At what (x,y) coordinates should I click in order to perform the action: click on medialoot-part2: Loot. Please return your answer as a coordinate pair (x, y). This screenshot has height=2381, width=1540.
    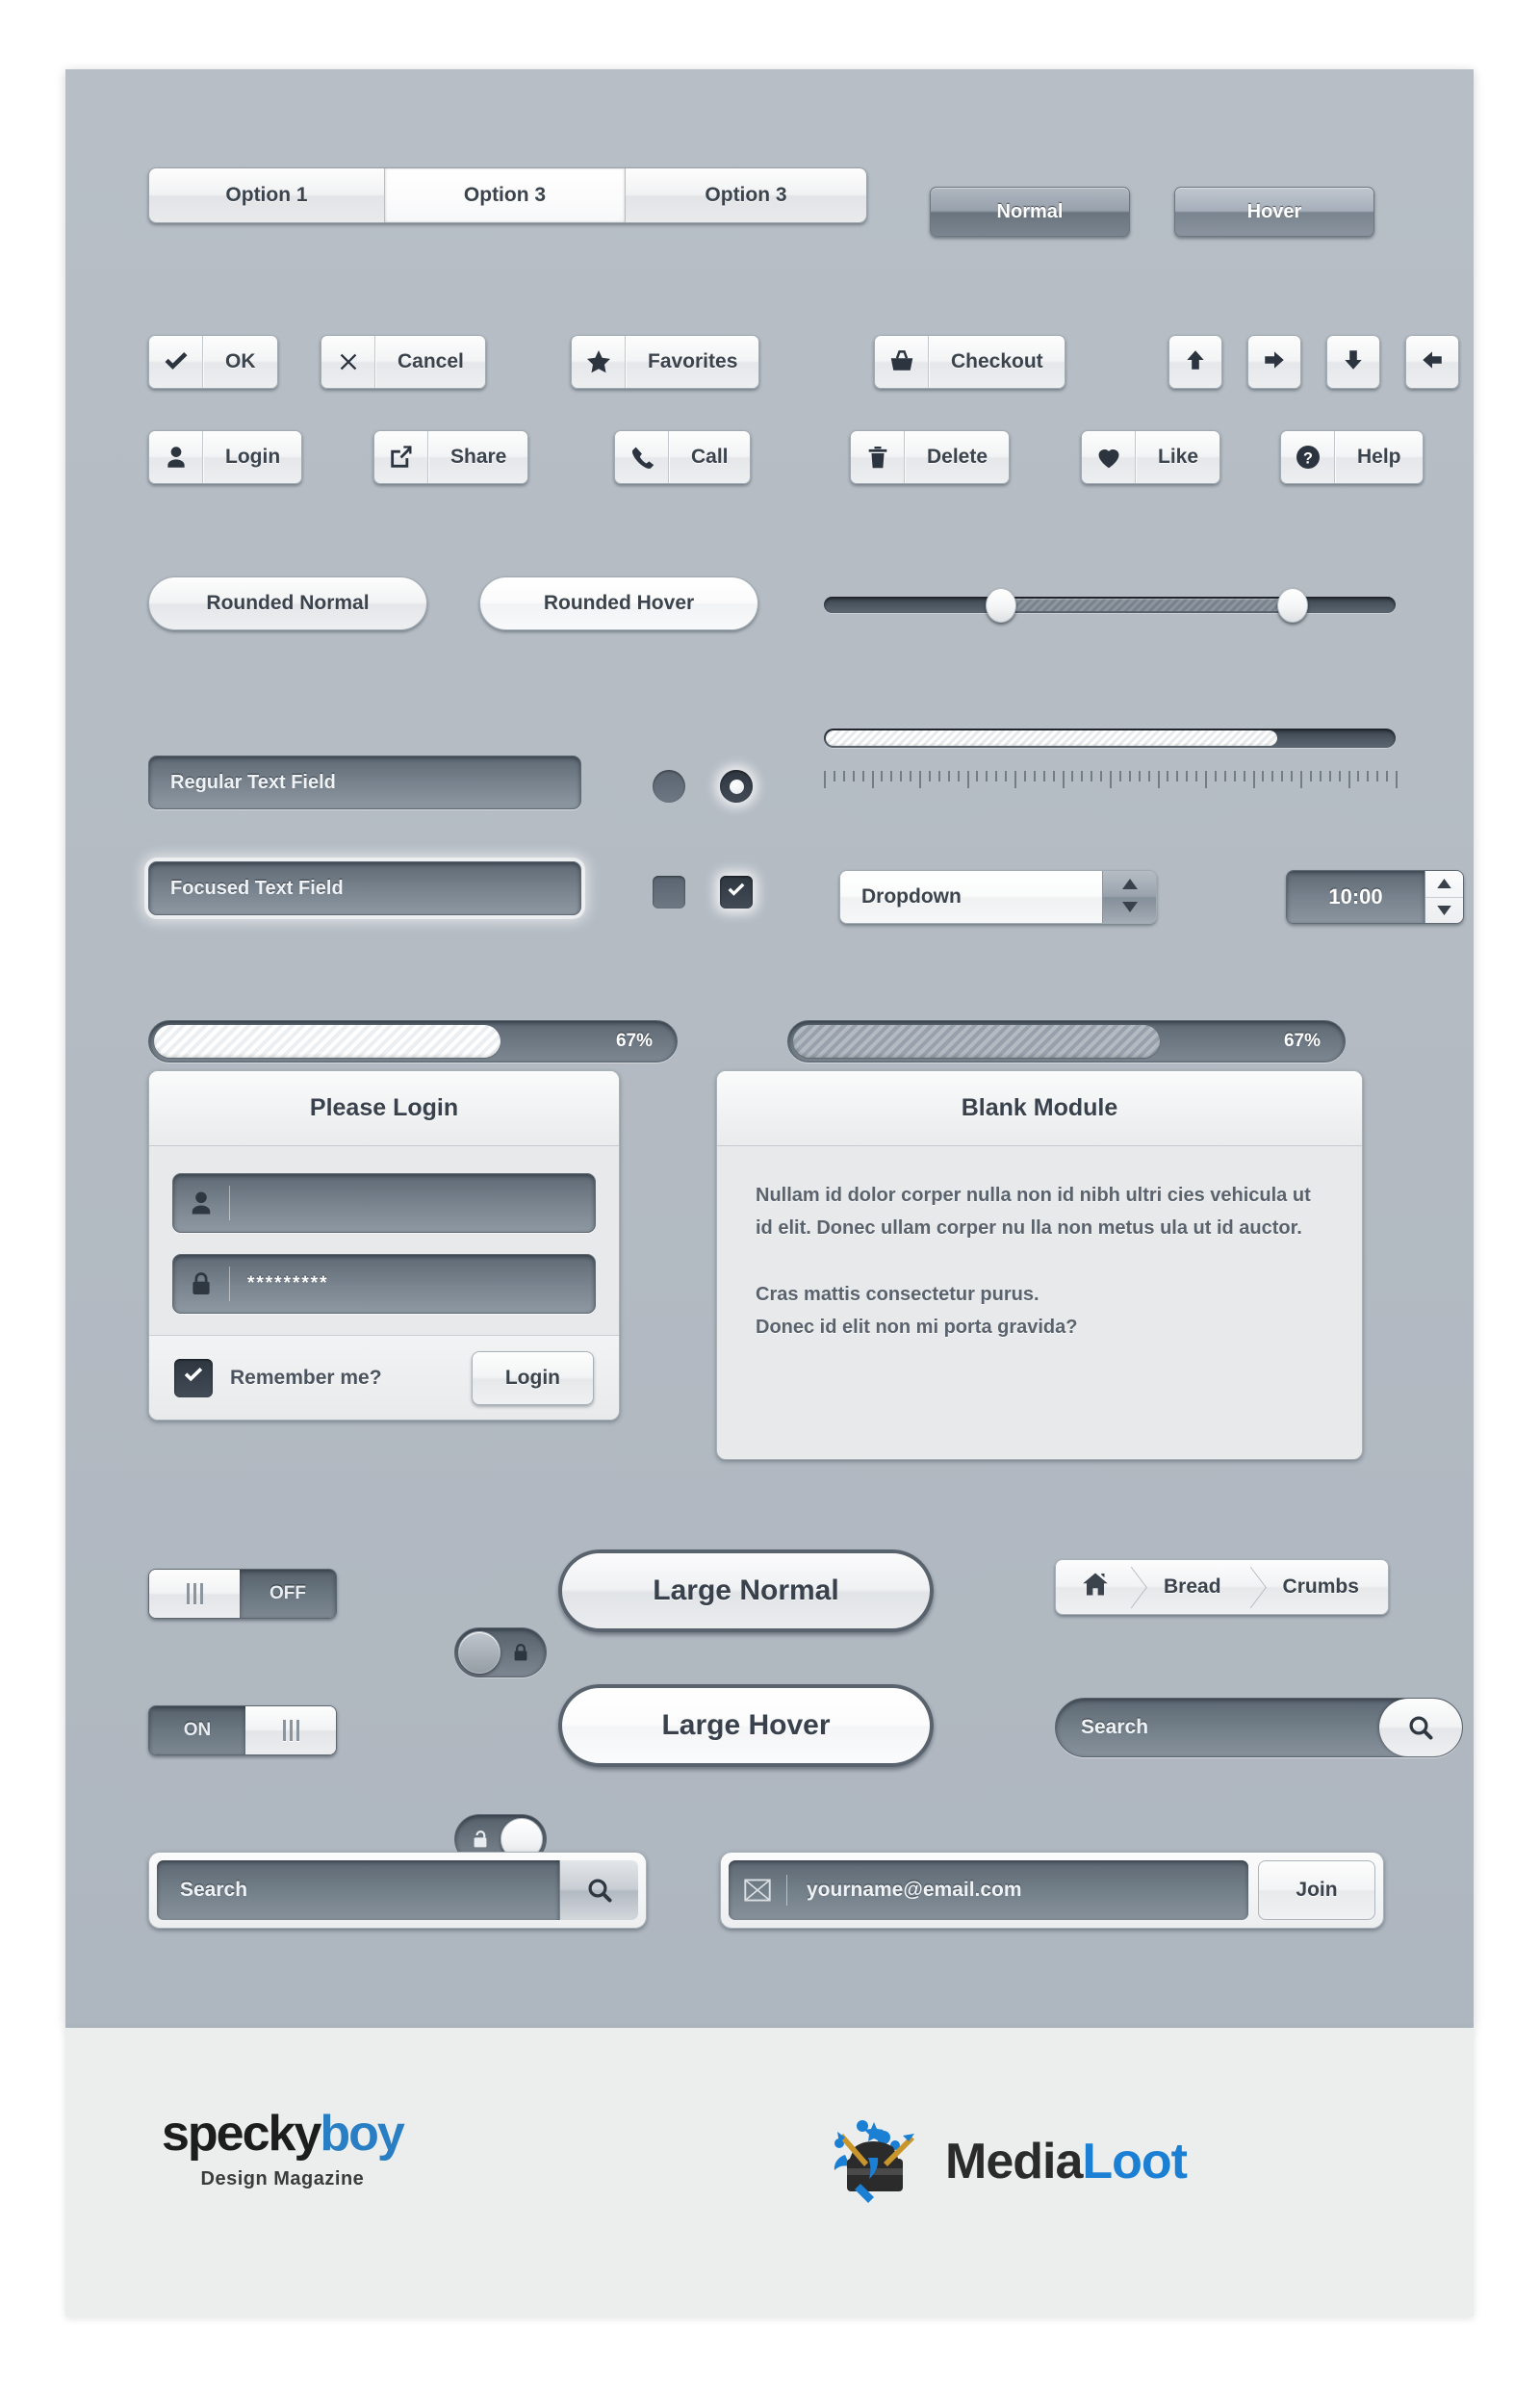
    Looking at the image, I should click on (1135, 2161).